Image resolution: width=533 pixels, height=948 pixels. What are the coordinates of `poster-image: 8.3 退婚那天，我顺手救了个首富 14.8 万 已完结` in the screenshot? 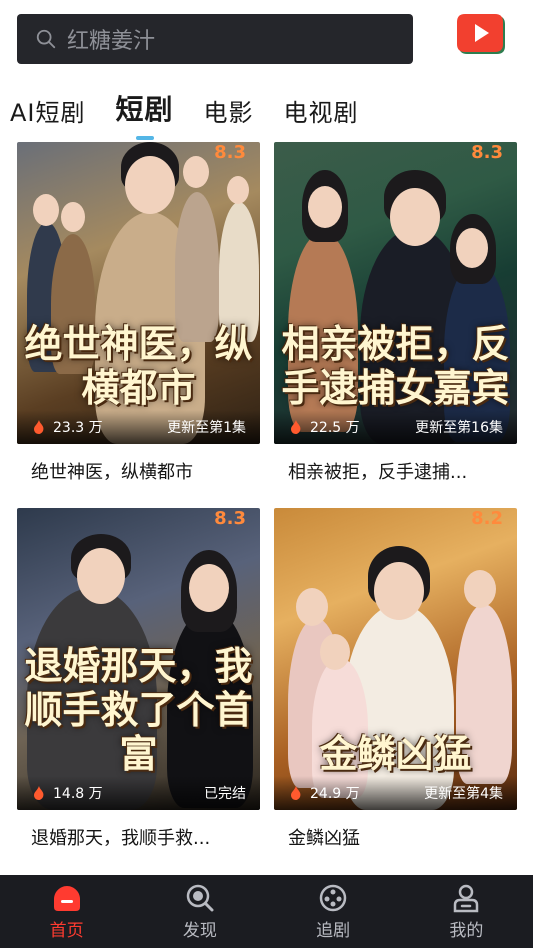 It's located at (138, 659).